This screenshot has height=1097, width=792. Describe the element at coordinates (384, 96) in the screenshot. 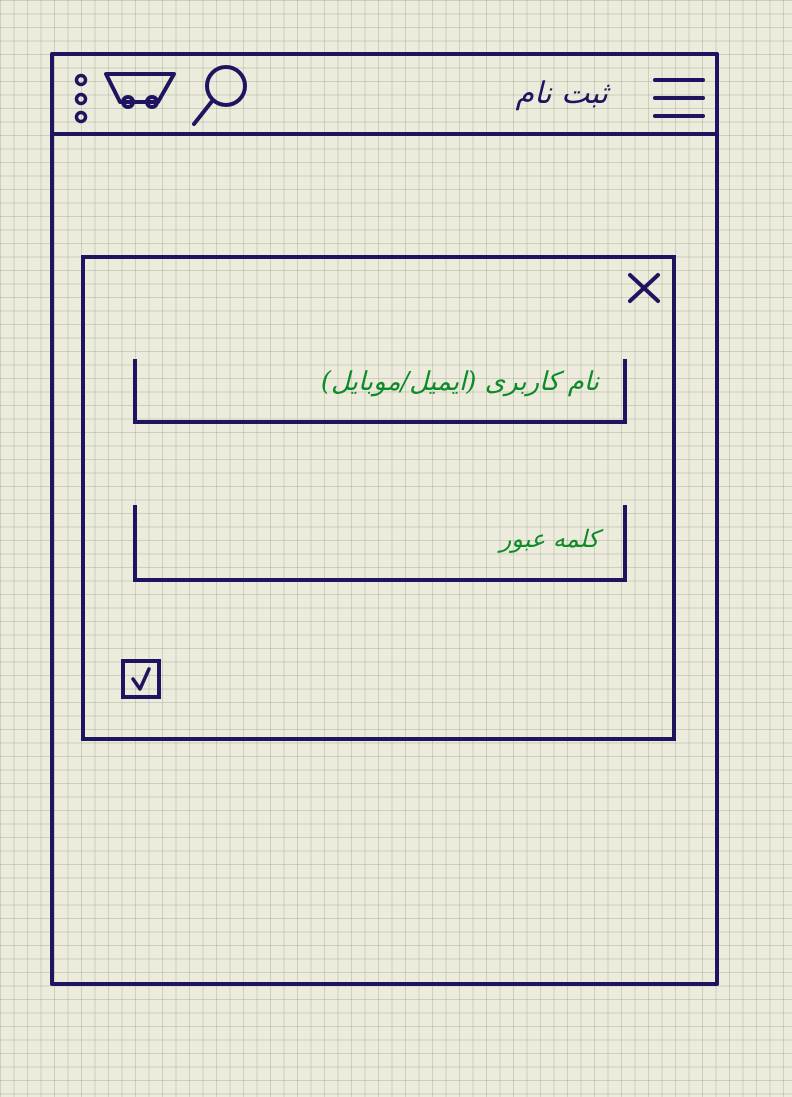

I see `top-app-bar: ثبت نام` at that location.